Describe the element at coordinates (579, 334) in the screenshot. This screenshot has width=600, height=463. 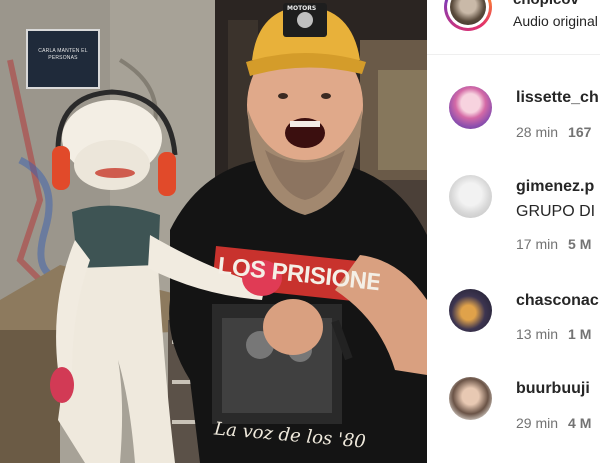
I see `comment-likes: 1 M` at that location.